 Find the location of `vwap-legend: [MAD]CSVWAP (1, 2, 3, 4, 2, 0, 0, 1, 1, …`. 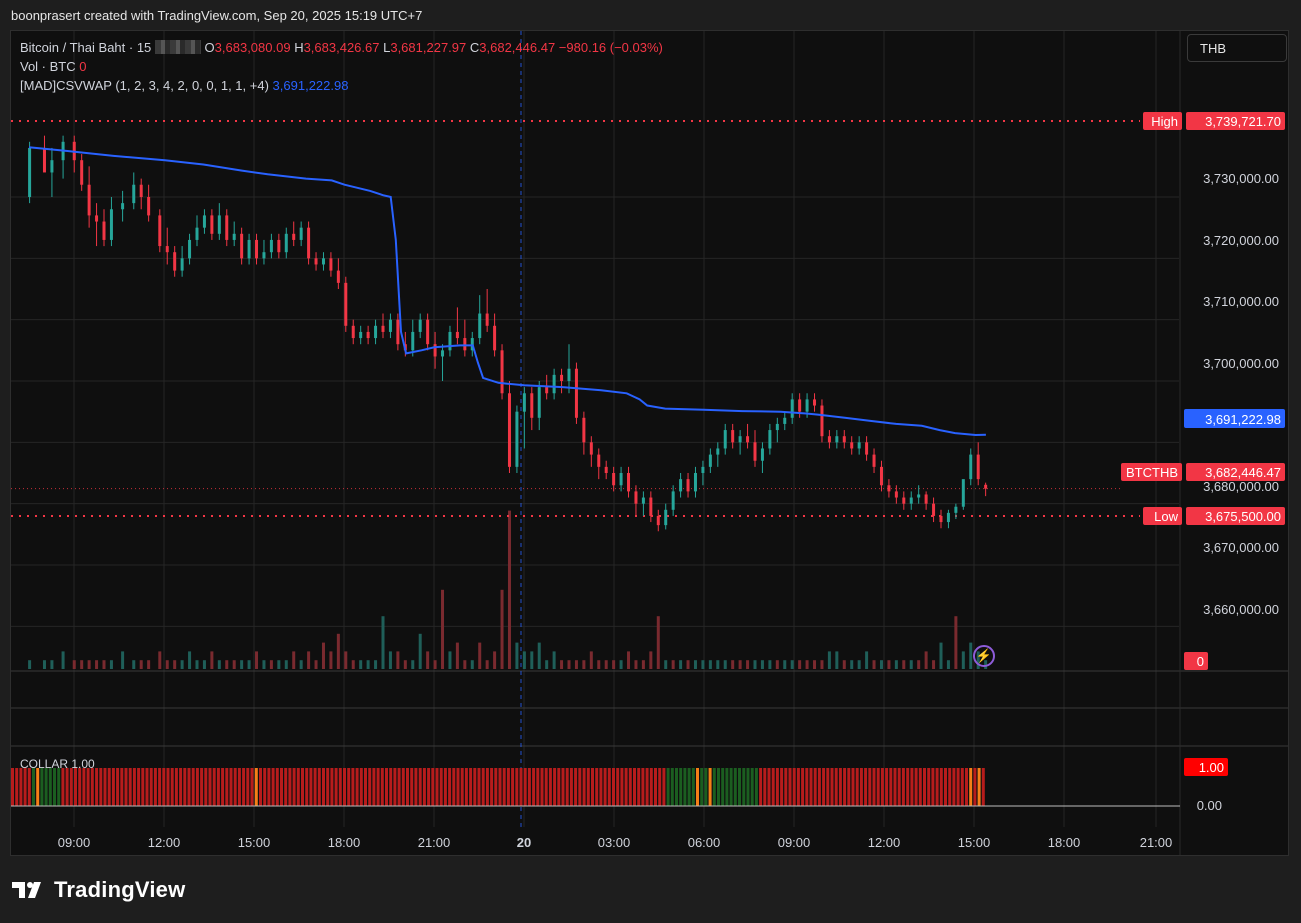

vwap-legend: [MAD]CSVWAP (1, 2, 3, 4, 2, 0, 0, 1, 1, … is located at coordinates (184, 85).